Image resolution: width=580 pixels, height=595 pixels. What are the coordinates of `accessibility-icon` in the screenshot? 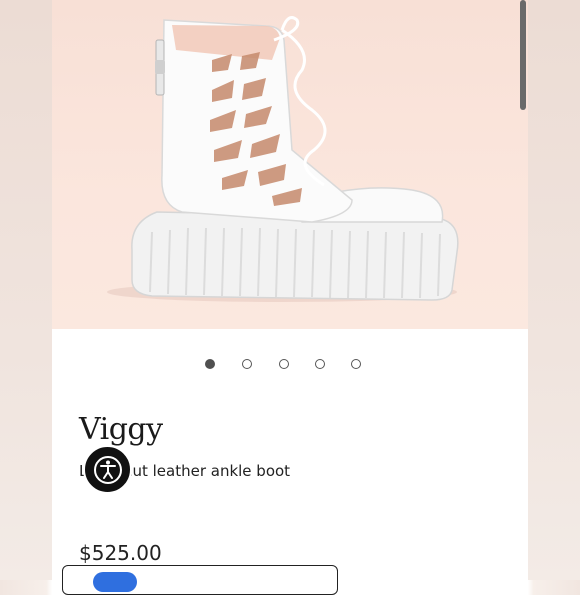 It's located at (107, 469).